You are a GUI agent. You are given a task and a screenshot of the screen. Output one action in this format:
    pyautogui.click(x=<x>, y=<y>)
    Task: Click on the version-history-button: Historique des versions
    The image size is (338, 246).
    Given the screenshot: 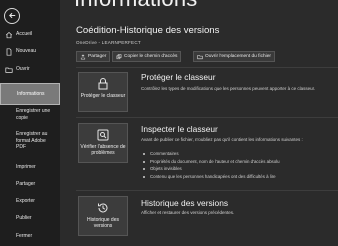 What is the action you would take?
    pyautogui.click(x=103, y=216)
    